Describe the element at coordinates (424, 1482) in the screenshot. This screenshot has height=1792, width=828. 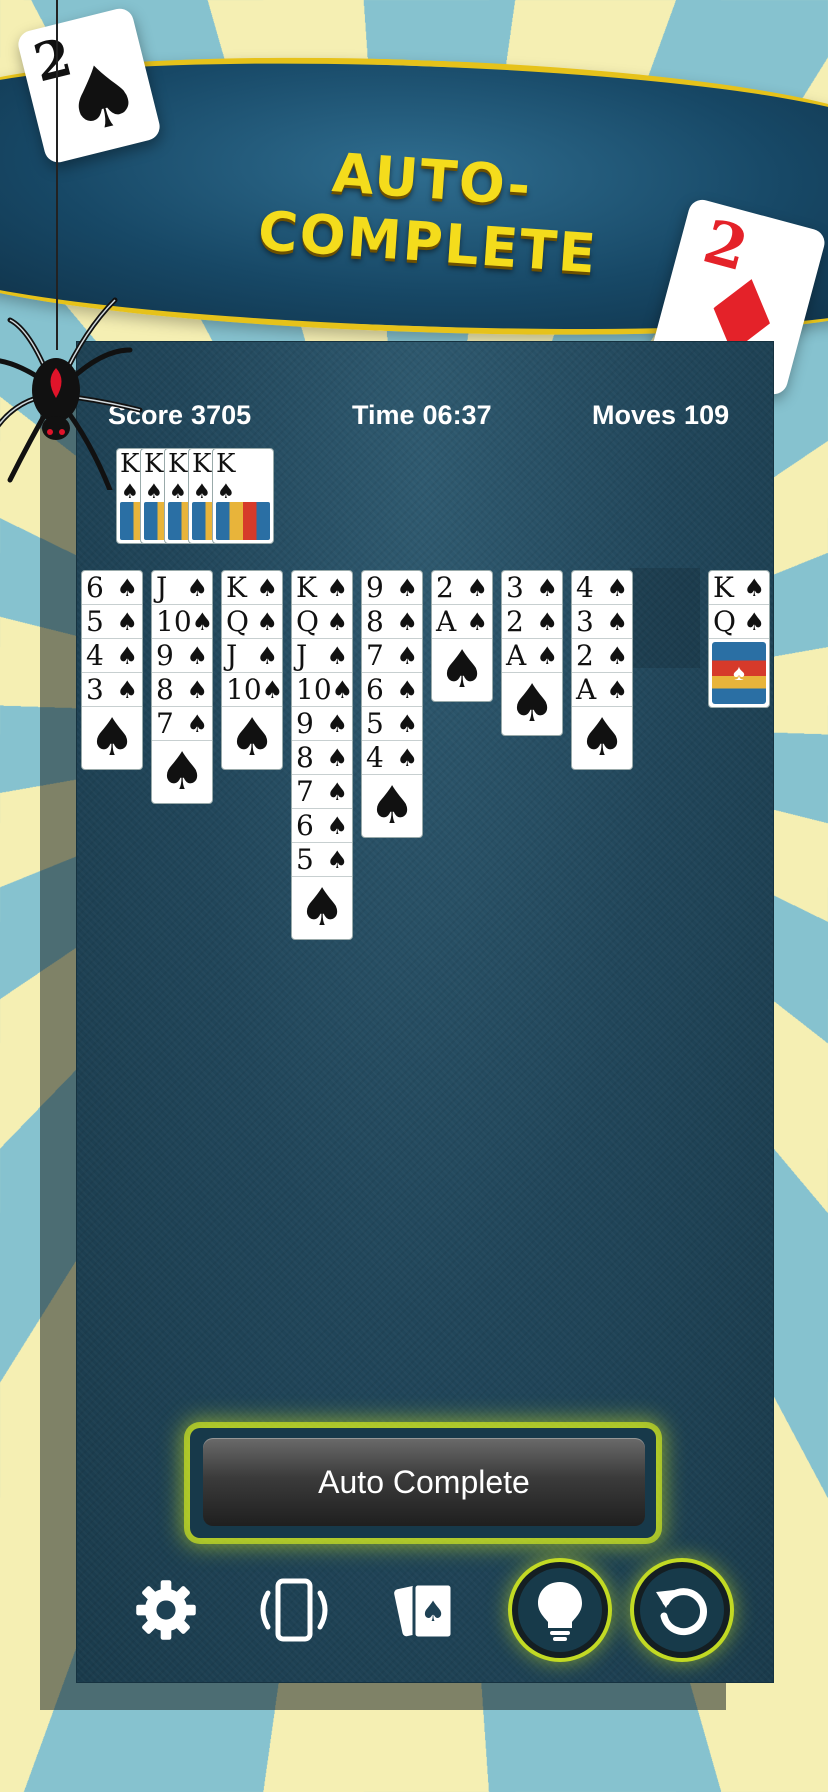
I see `auto-complete-button: Auto Complete` at that location.